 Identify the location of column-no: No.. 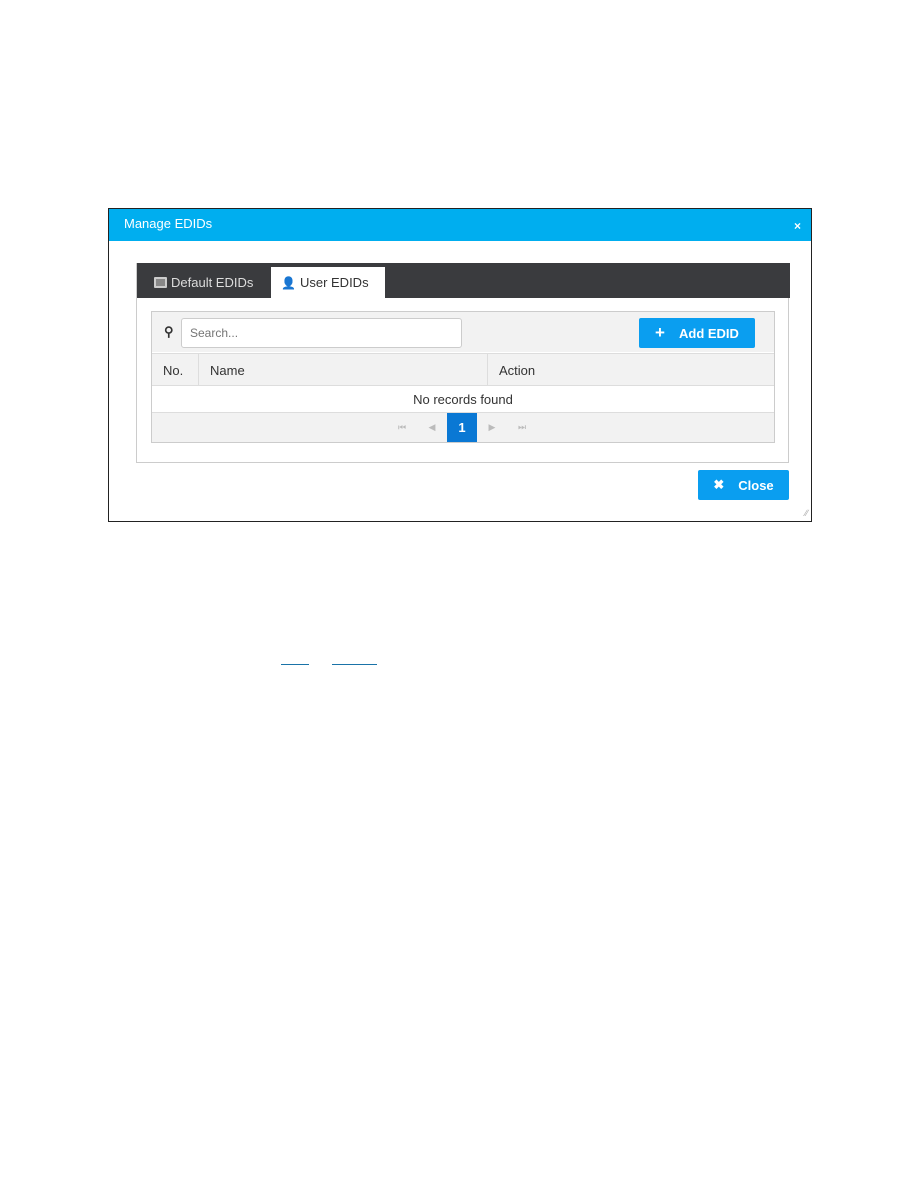
(175, 370).